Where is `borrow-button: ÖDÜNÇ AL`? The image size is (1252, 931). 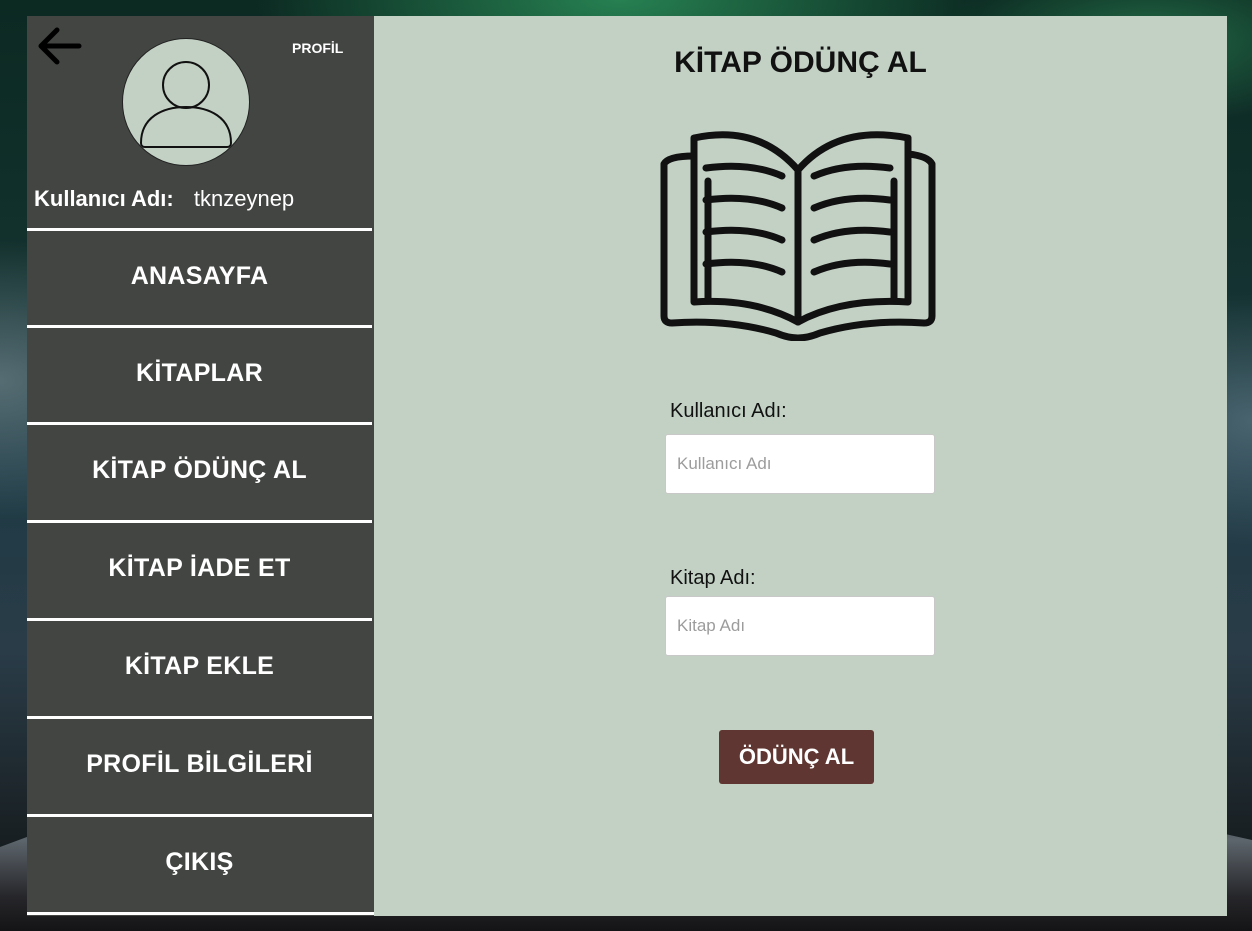
borrow-button: ÖDÜNÇ AL is located at coordinates (796, 757).